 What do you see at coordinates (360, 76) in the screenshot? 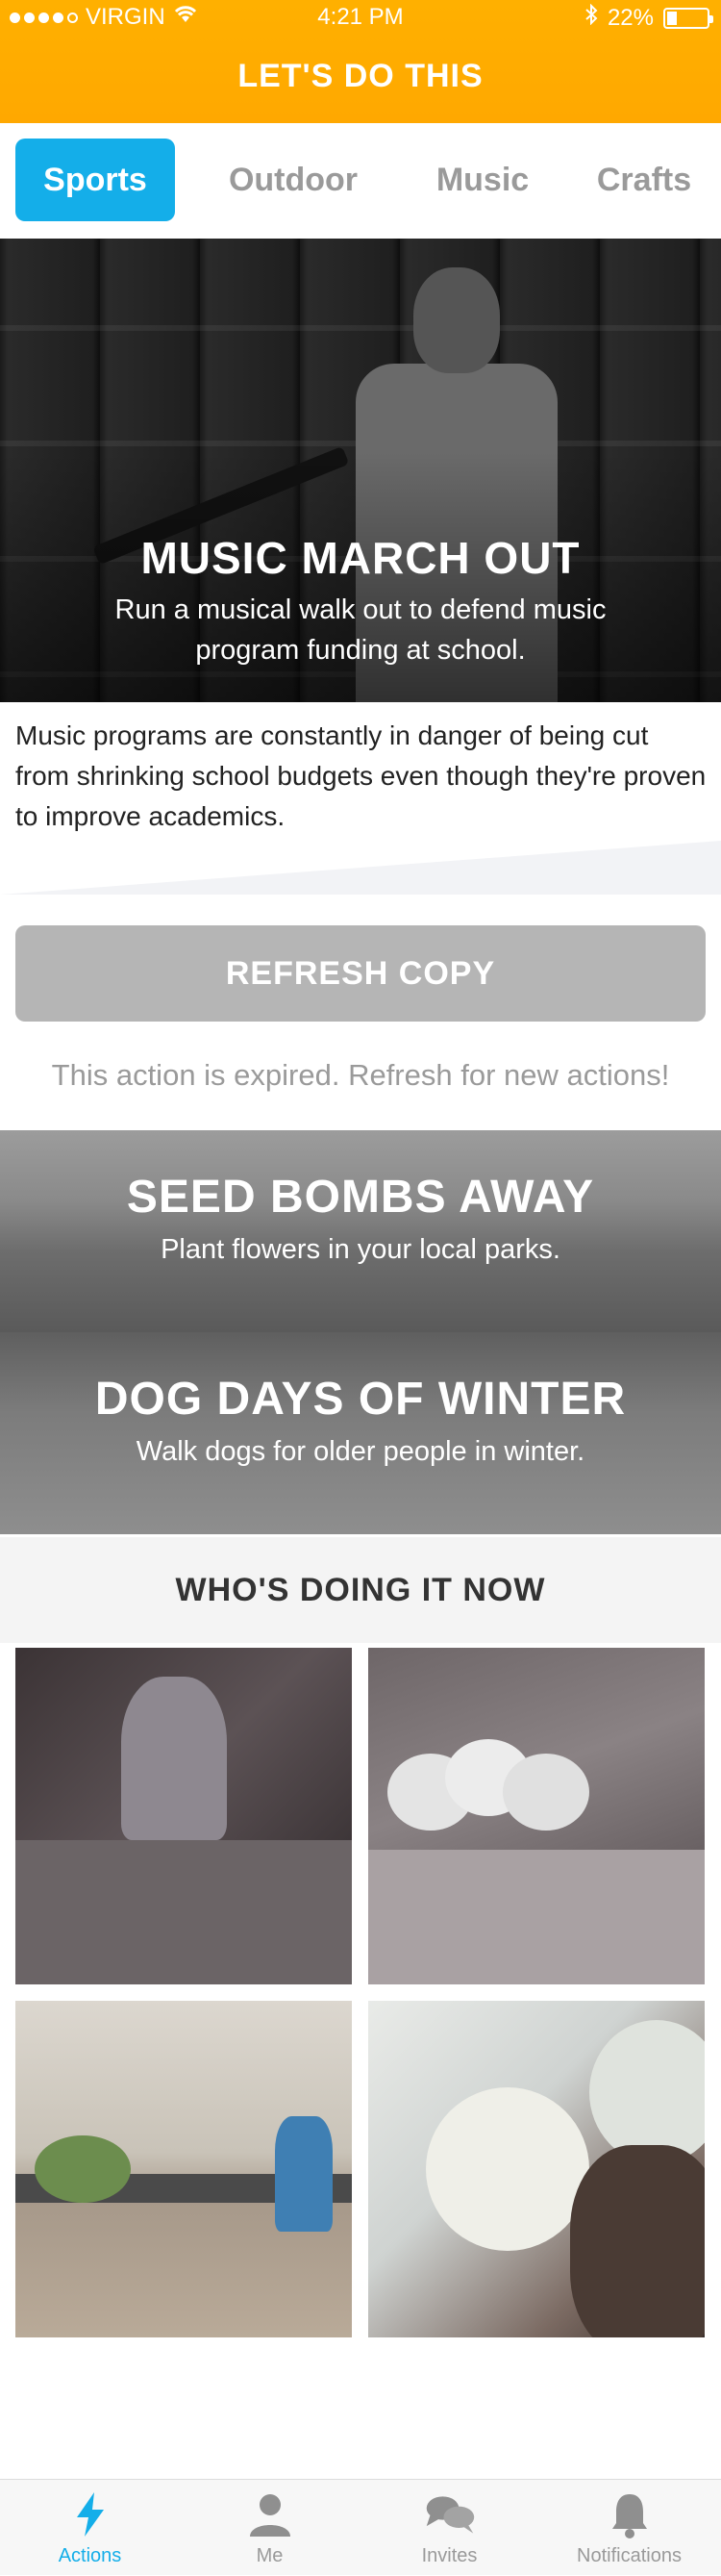
I see `page-title: LET'S DO THIS` at bounding box center [360, 76].